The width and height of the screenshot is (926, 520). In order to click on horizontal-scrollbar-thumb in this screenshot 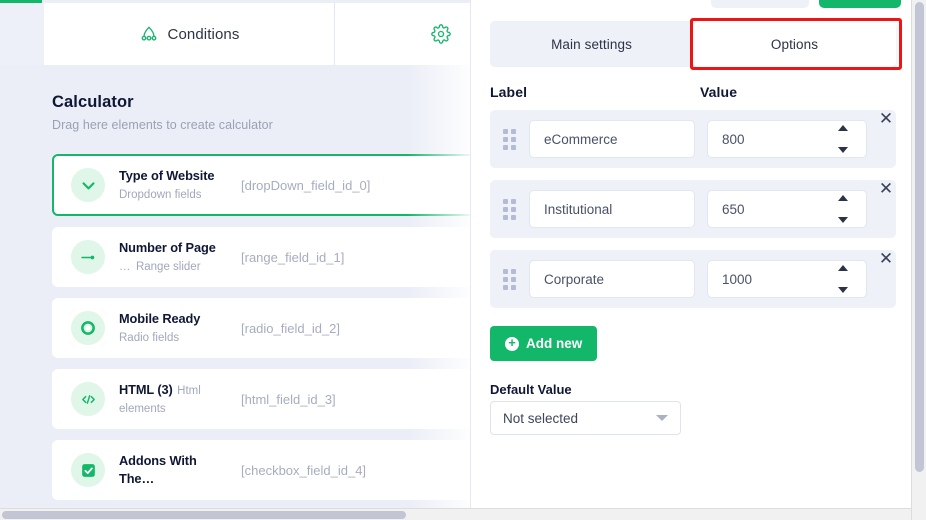, I will do `click(204, 515)`.